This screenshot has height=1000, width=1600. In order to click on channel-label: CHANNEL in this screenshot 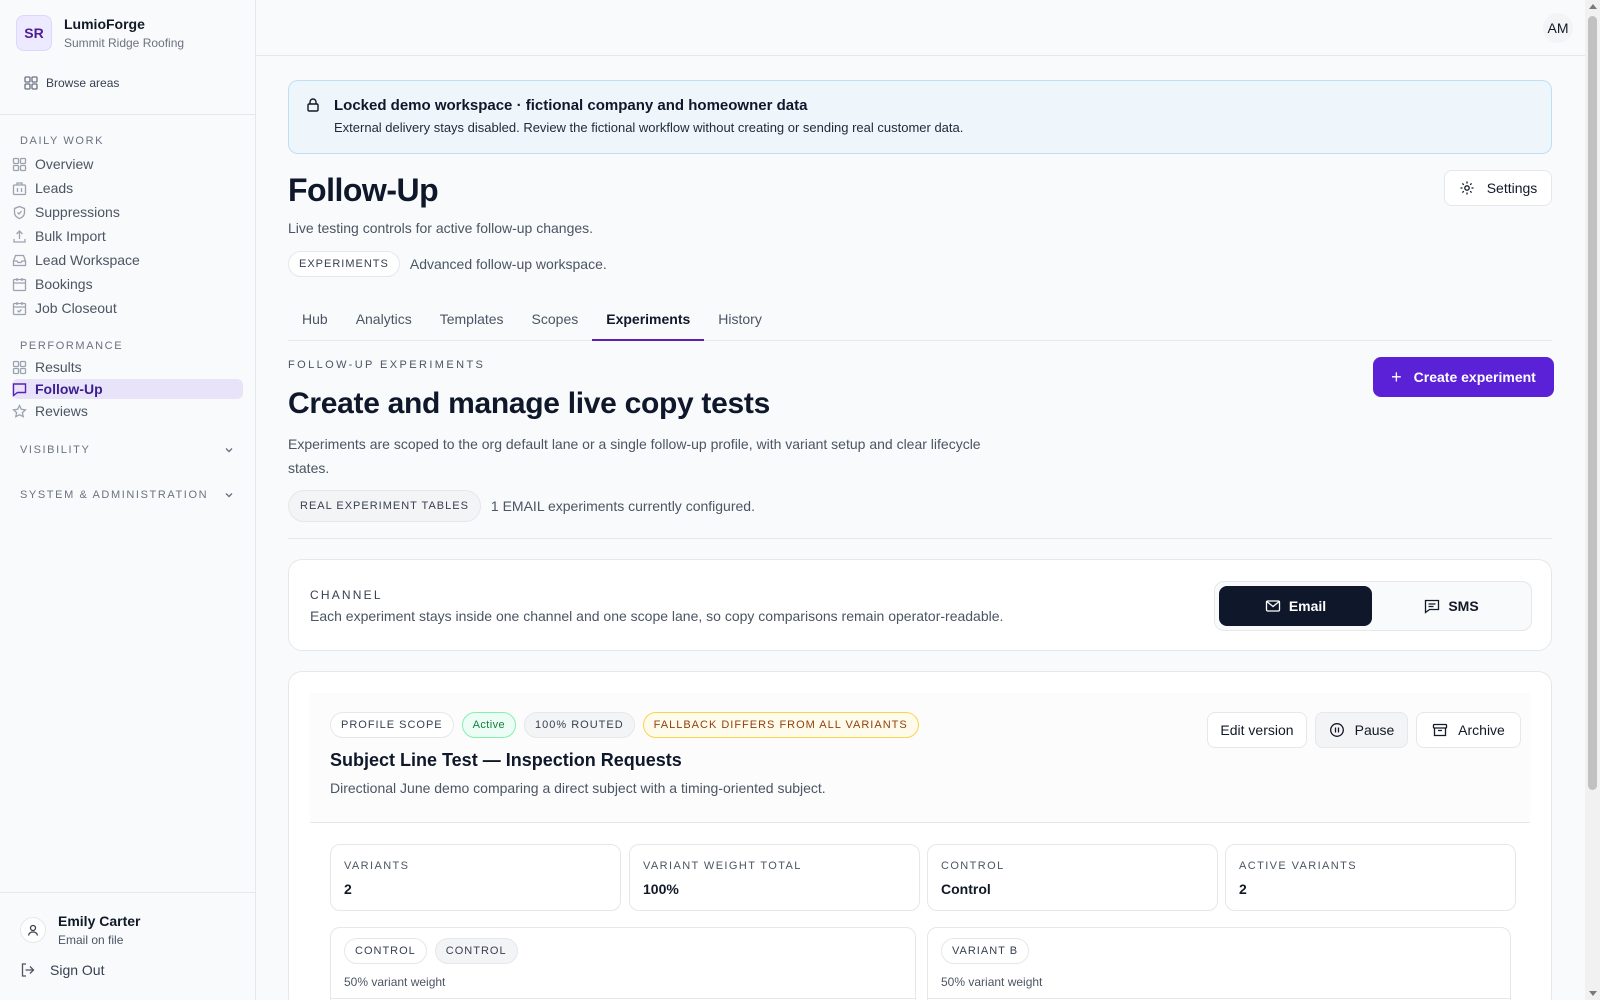, I will do `click(346, 595)`.